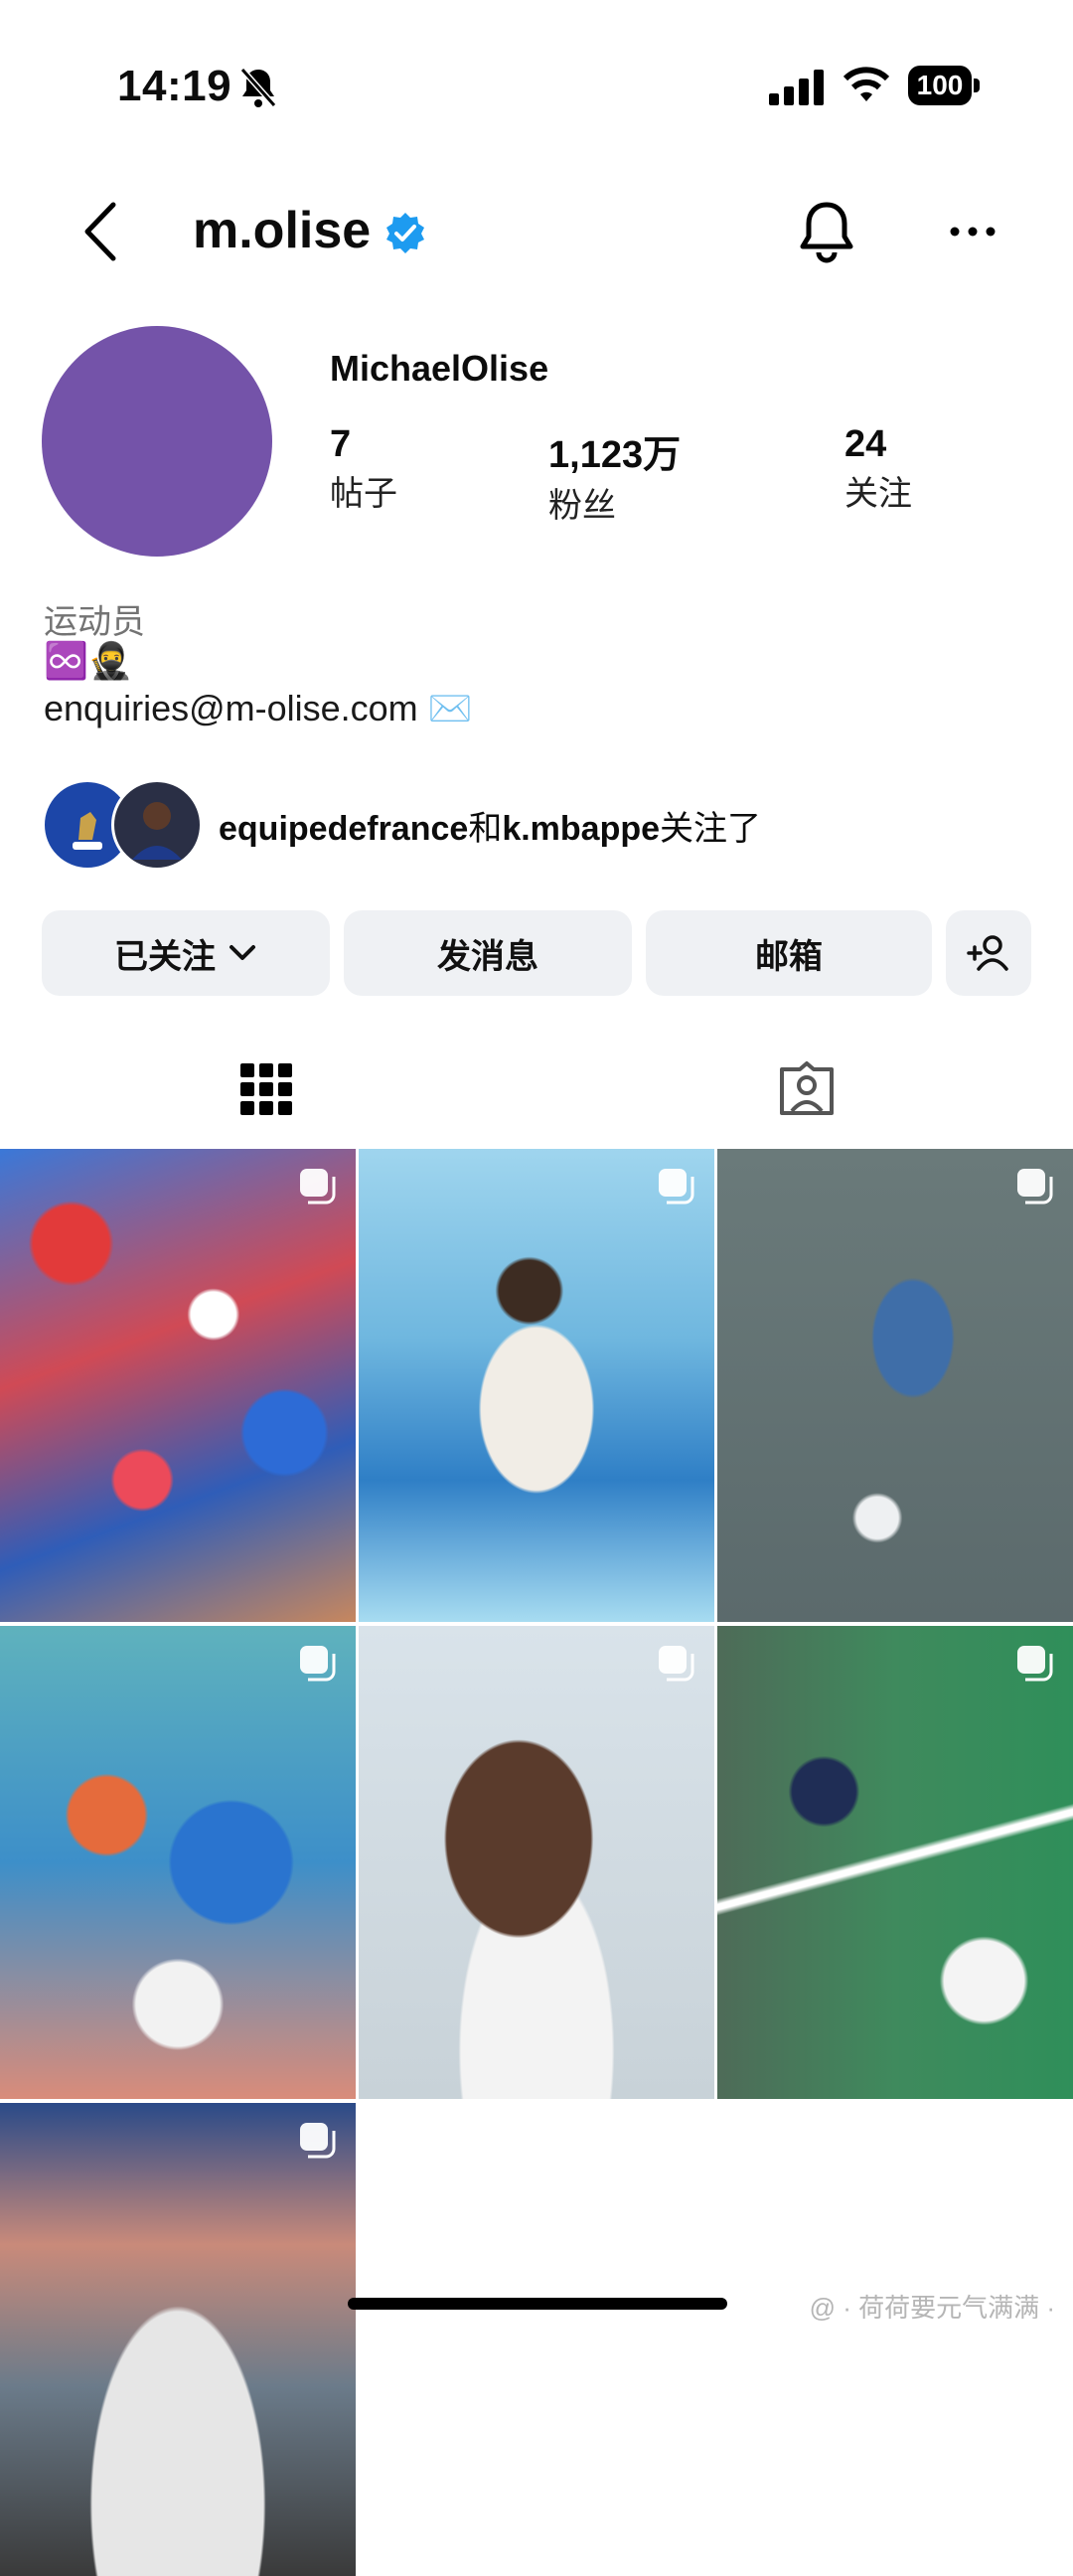 This screenshot has width=1073, height=2576. Describe the element at coordinates (258, 87) in the screenshot. I see `silent-mode-icon` at that location.